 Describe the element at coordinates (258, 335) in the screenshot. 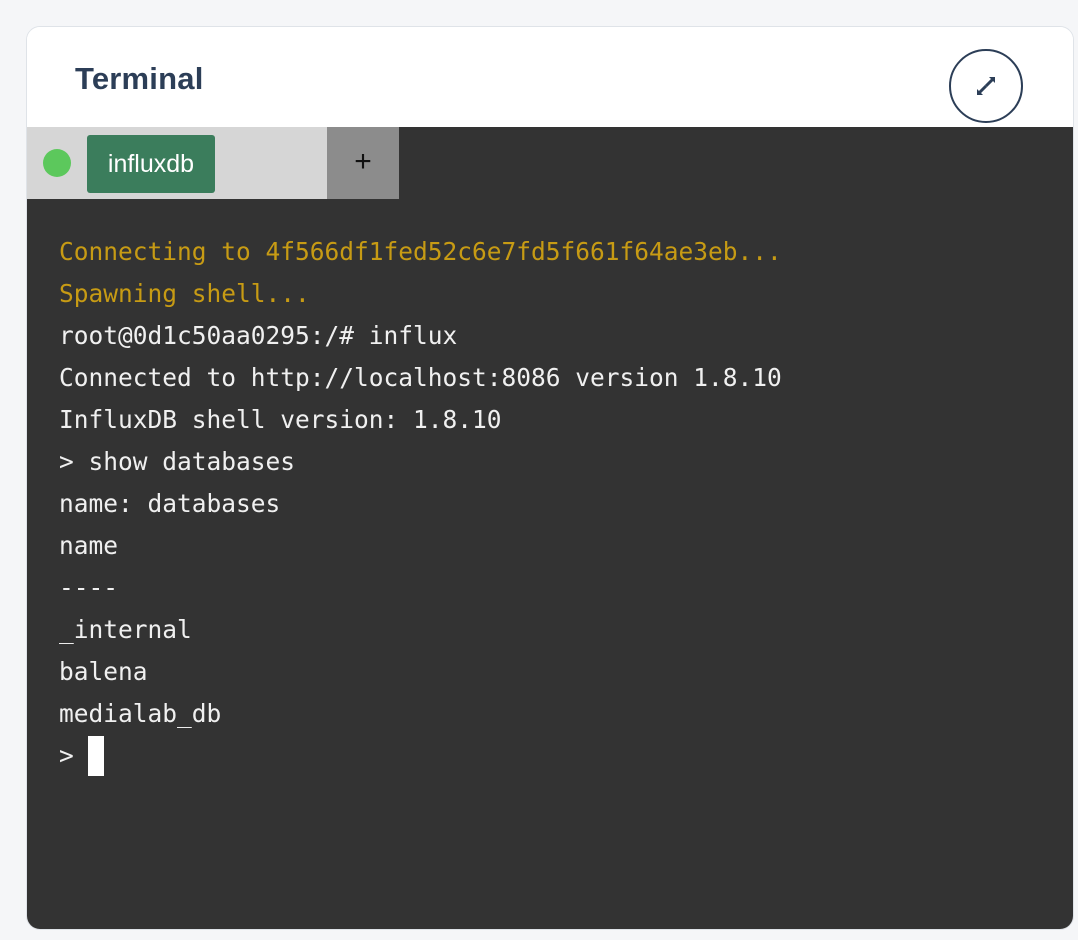

I see `terminal-line: root@0d1c50aa0295:/# influx` at that location.